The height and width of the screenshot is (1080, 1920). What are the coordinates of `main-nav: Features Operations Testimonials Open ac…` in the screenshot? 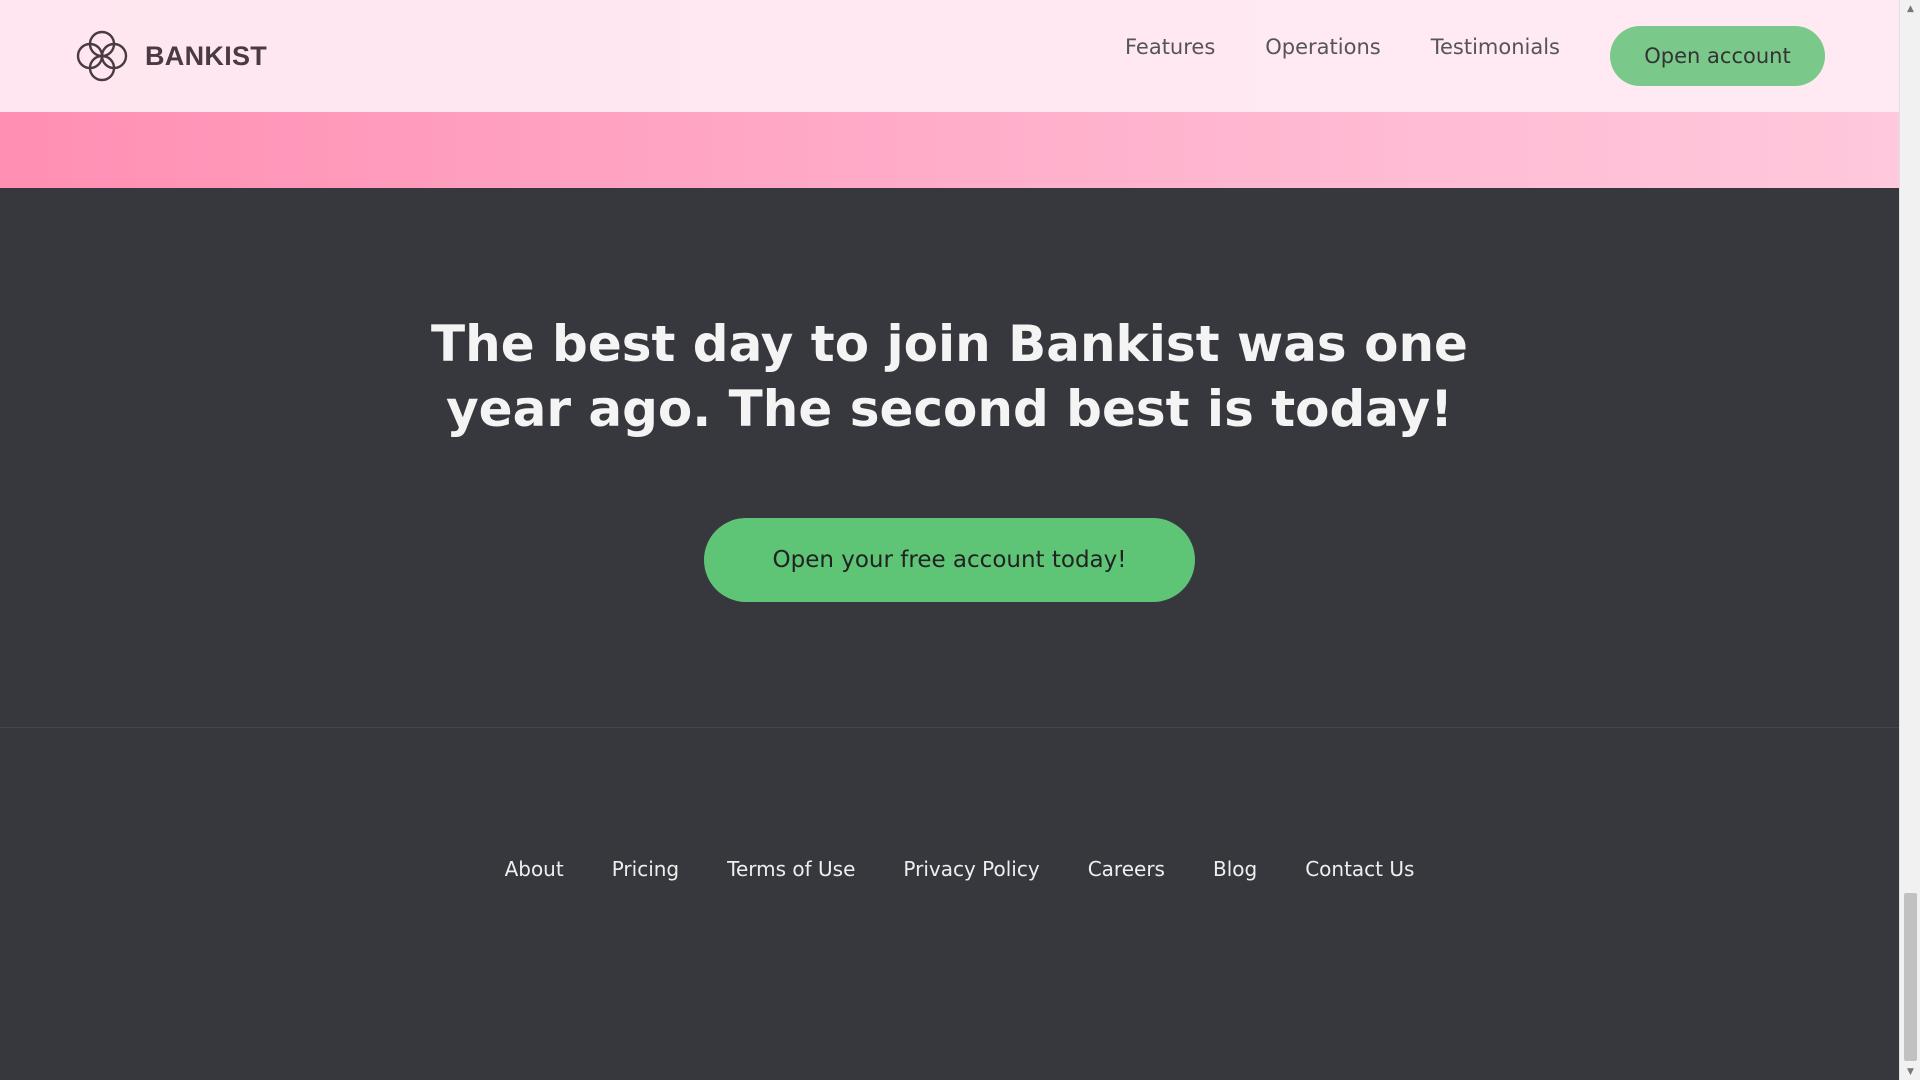 It's located at (1475, 56).